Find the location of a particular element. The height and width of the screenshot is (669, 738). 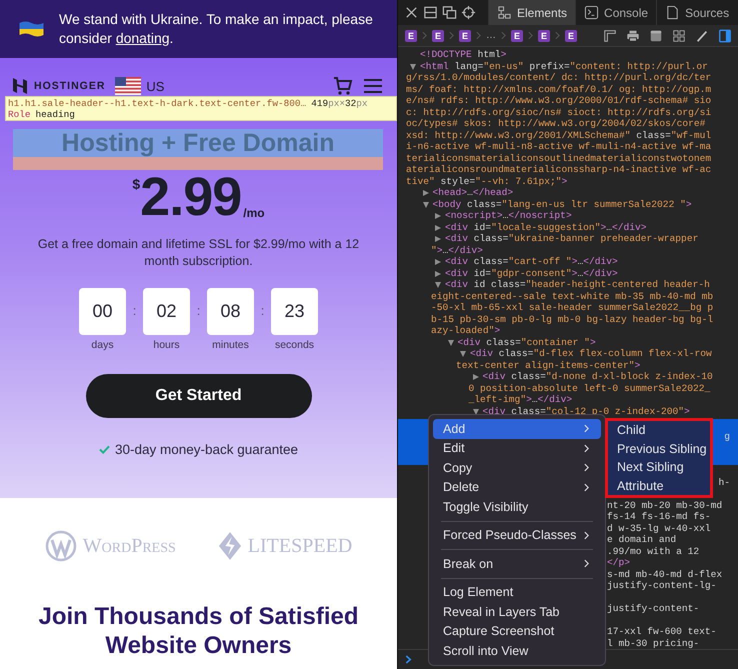

price-currency: $ is located at coordinates (136, 184).